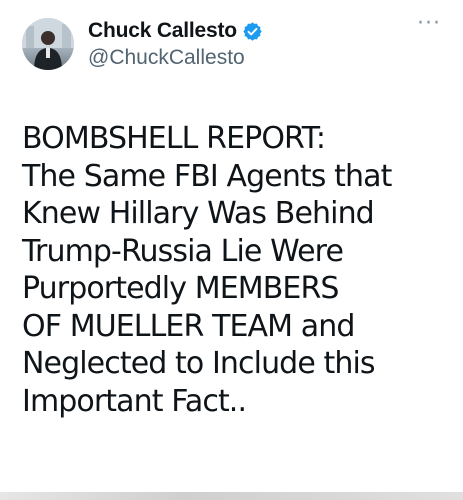 The height and width of the screenshot is (500, 463). Describe the element at coordinates (207, 176) in the screenshot. I see `tweet-text-line: The Same FBI Agents that` at that location.